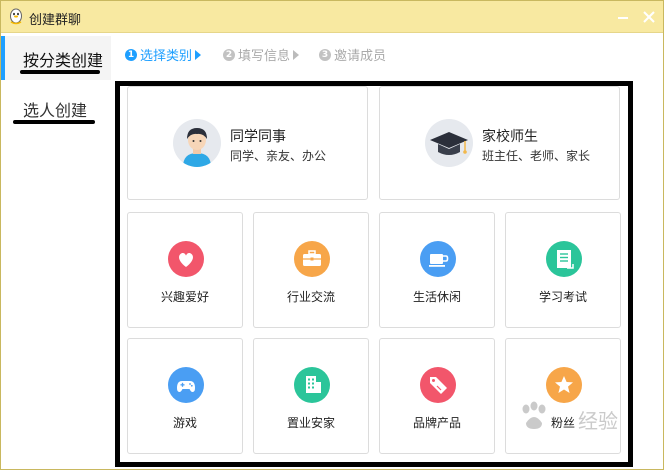 The image size is (664, 470). Describe the element at coordinates (332, 17) in the screenshot. I see `title-bar: 创建群聊` at that location.